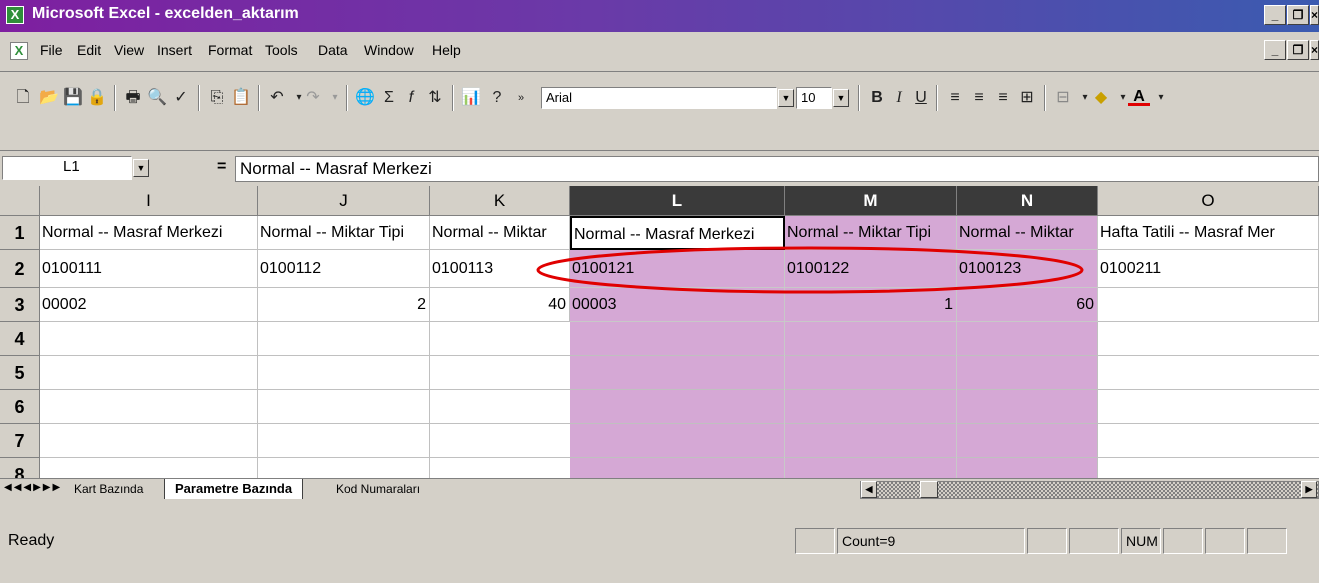 Image resolution: width=1319 pixels, height=583 pixels. I want to click on permission-icon: 🔒, so click(97, 98).